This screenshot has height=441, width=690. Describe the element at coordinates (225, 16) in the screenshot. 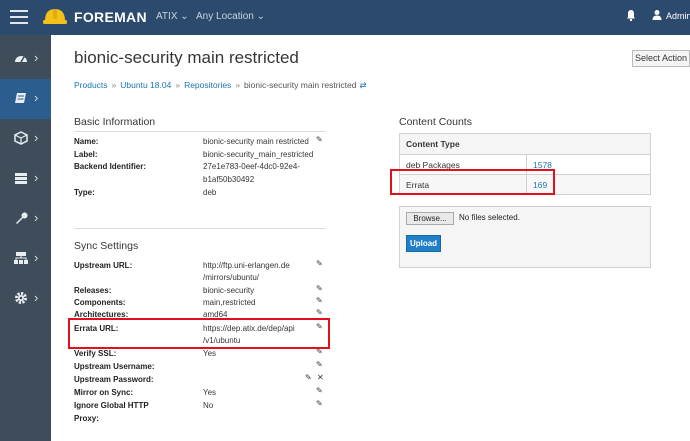

I see `location-label: Any Location` at that location.